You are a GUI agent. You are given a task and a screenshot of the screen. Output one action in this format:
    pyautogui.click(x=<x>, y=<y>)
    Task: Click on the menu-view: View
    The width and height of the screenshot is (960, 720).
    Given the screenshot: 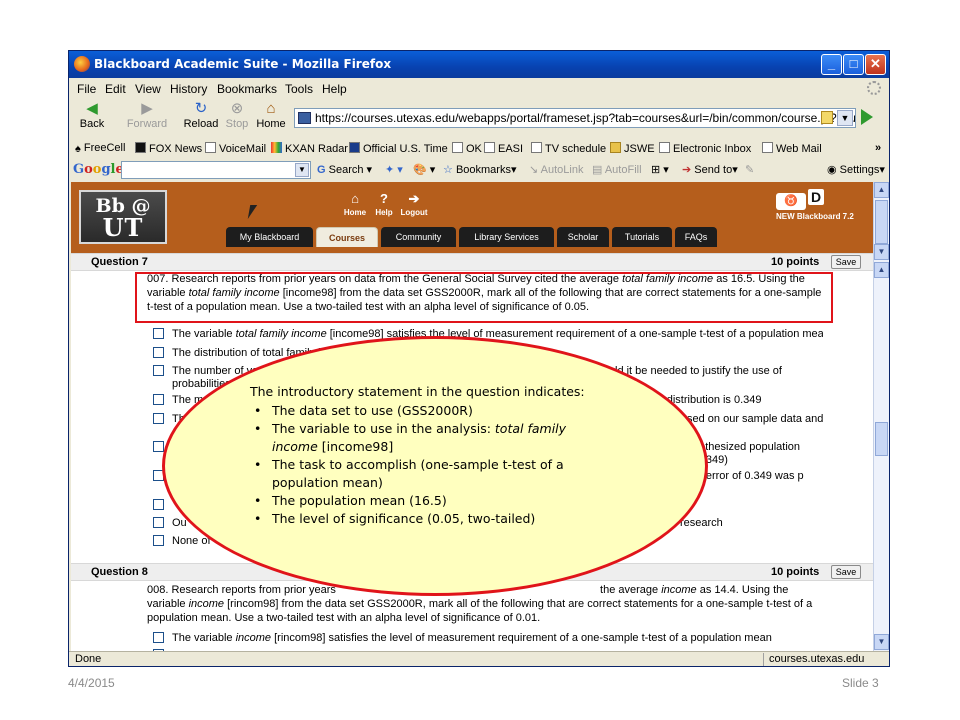 What is the action you would take?
    pyautogui.click(x=148, y=89)
    